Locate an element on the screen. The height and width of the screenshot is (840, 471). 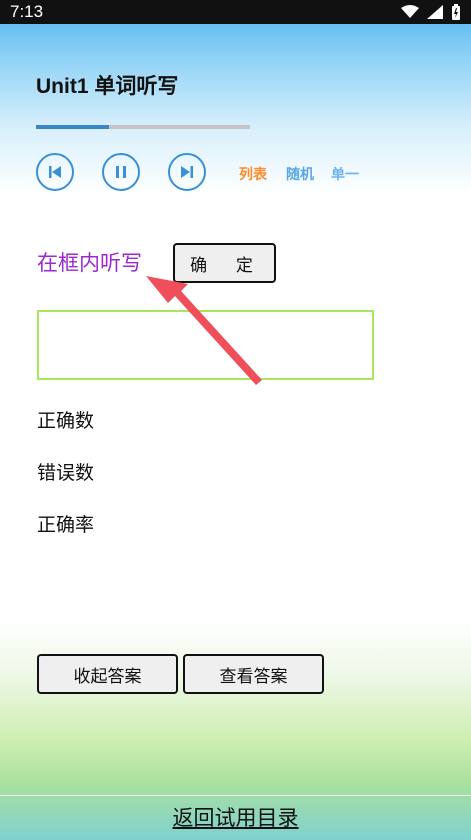
playback-progress-fill is located at coordinates (72, 127).